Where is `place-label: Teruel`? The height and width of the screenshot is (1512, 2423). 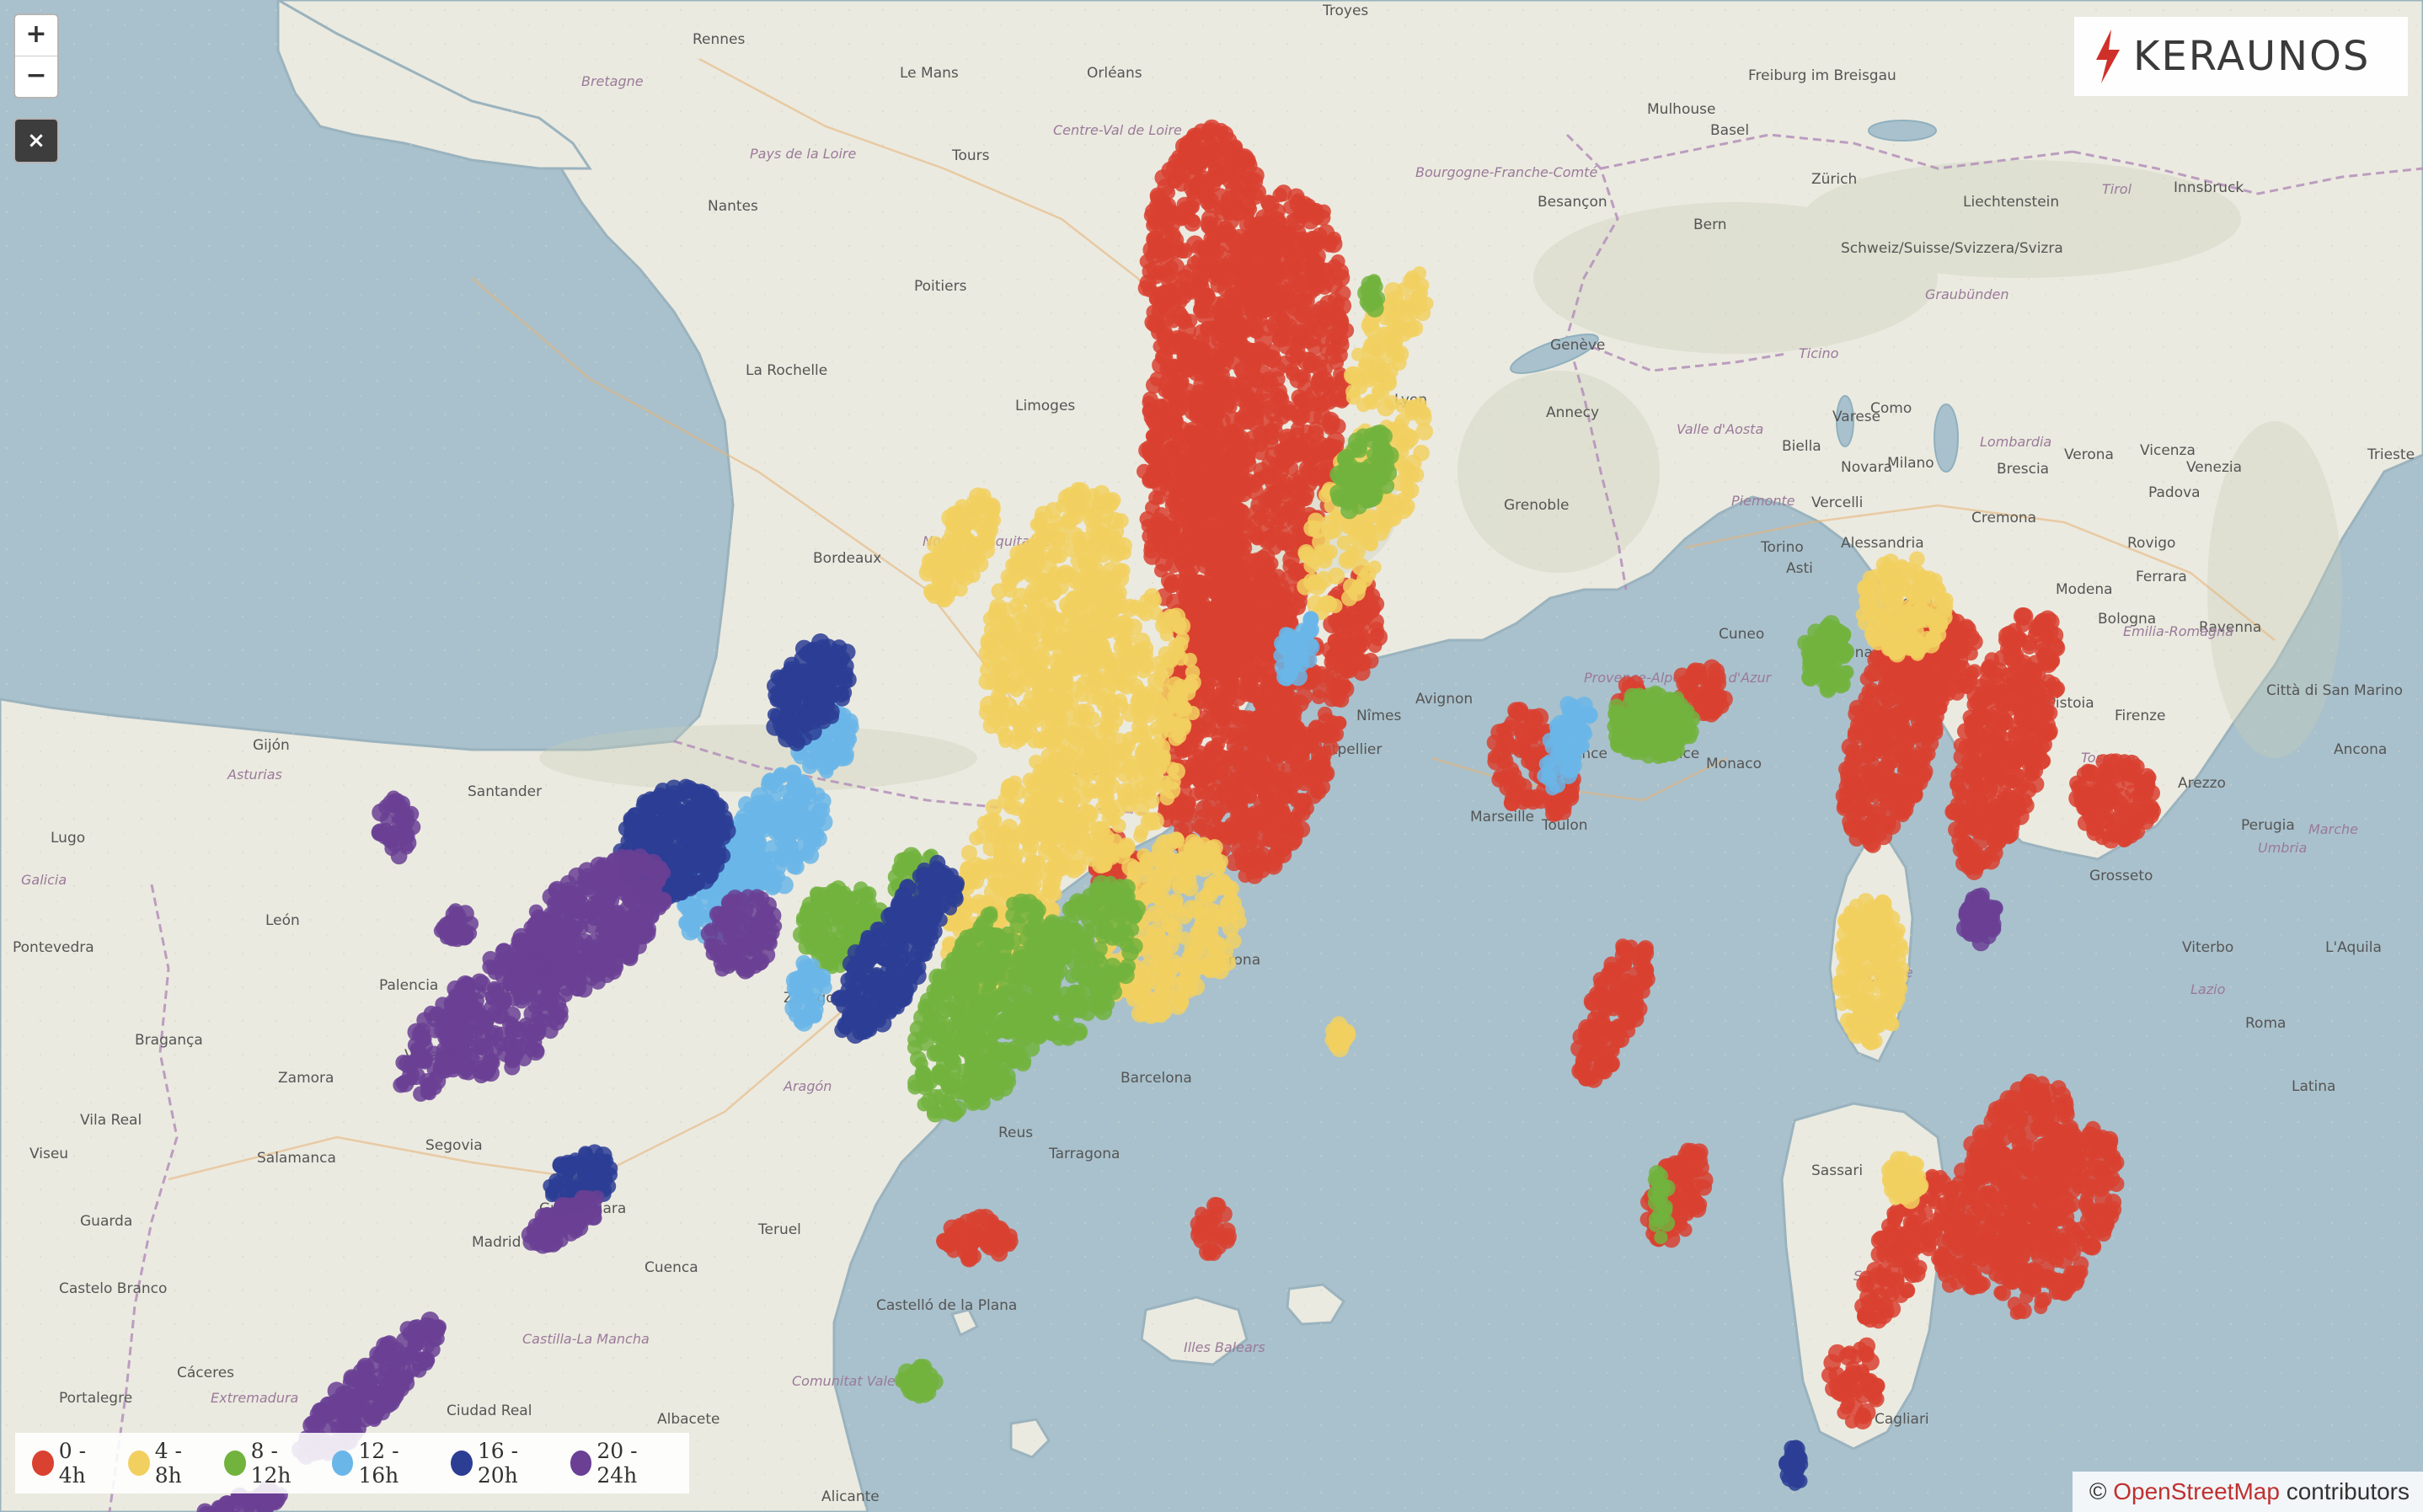
place-label: Teruel is located at coordinates (779, 1229).